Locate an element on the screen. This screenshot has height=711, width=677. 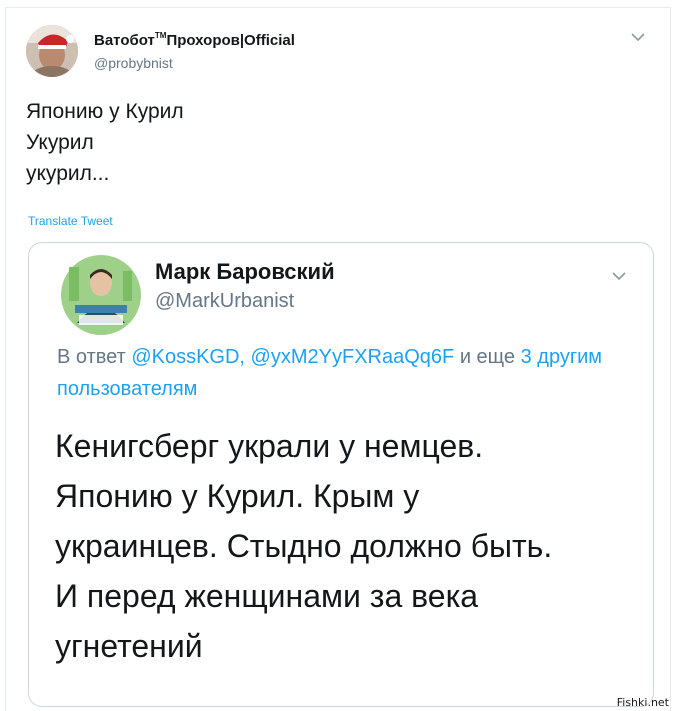
trademark-sup: TM is located at coordinates (160, 35).